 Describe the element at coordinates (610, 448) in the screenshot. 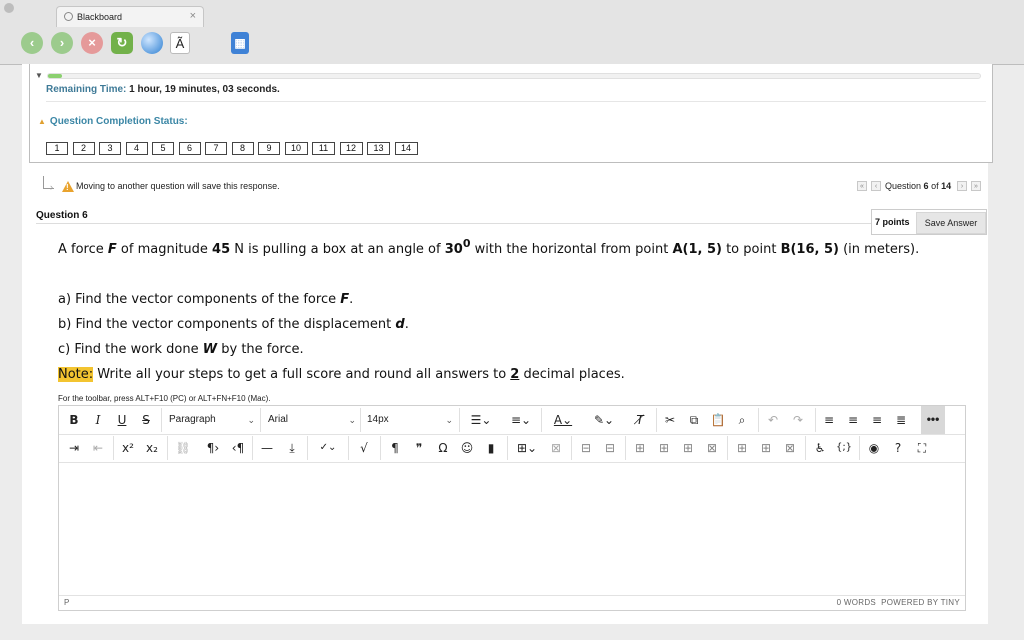

I see `table-col-icon: ⊟` at that location.